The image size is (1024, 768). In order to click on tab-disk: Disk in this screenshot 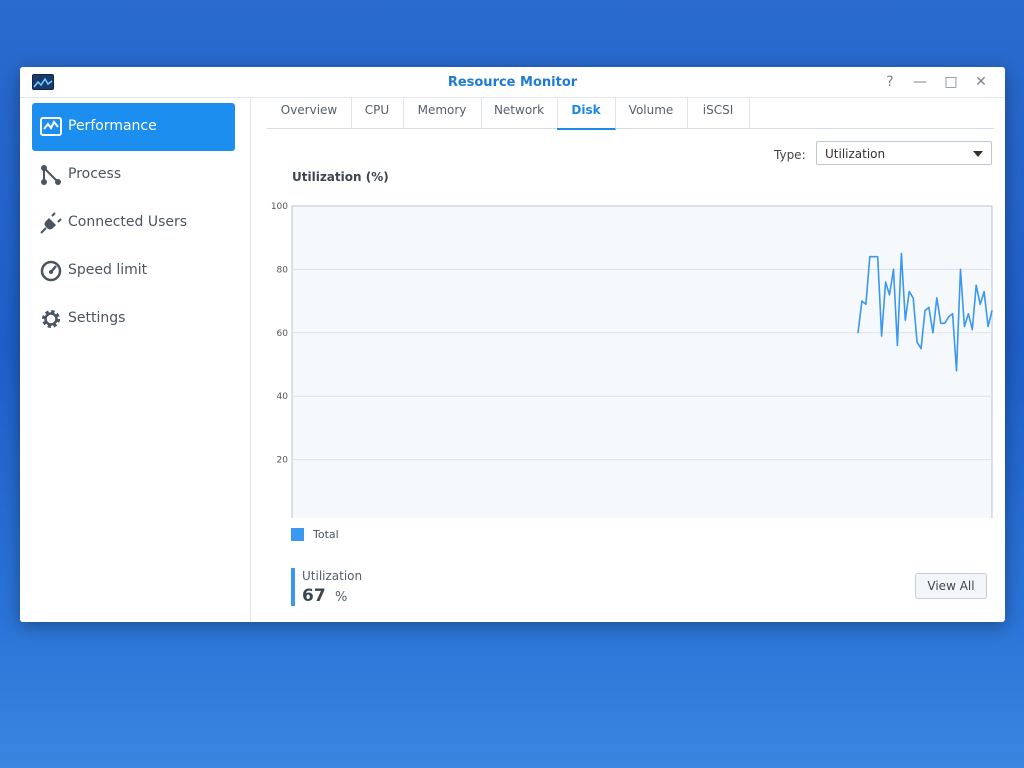, I will do `click(586, 114)`.